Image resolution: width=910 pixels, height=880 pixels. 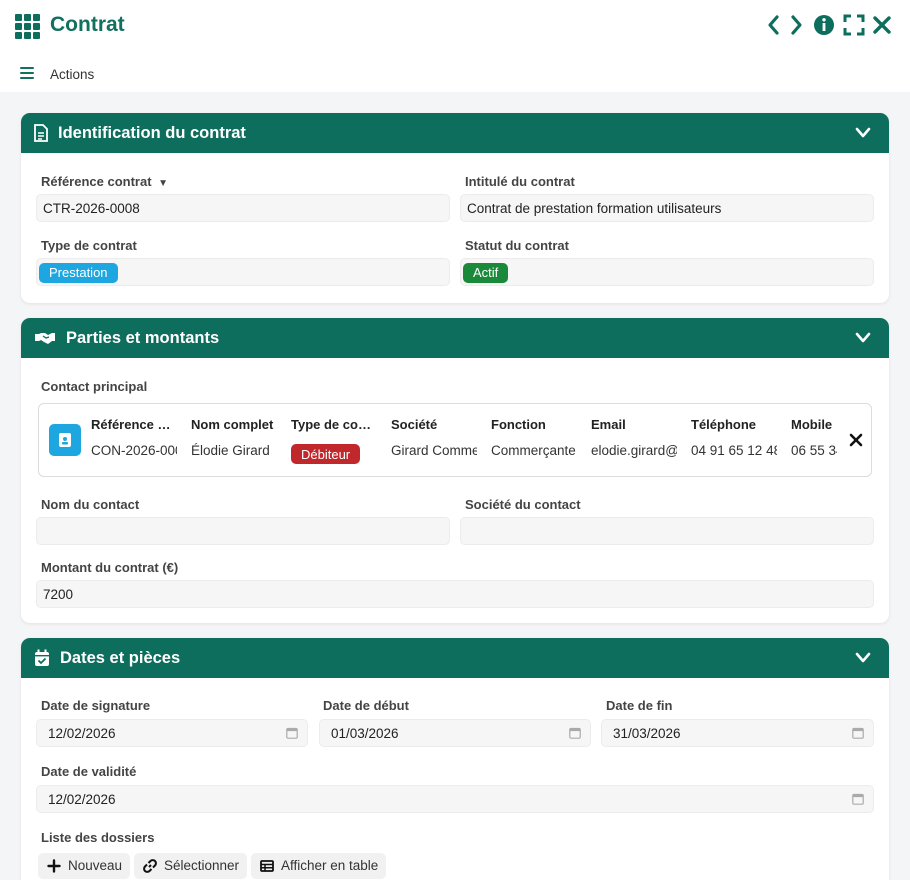 What do you see at coordinates (150, 866) in the screenshot?
I see `link-icon` at bounding box center [150, 866].